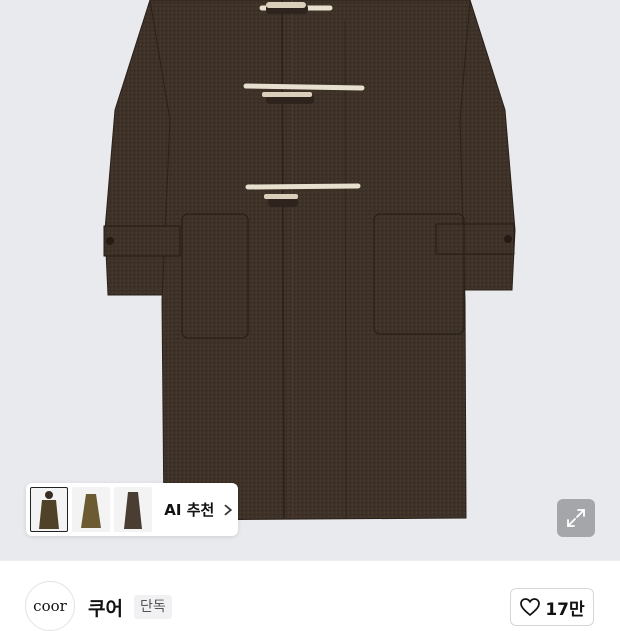  I want to click on store-name: 쿠어, so click(105, 607).